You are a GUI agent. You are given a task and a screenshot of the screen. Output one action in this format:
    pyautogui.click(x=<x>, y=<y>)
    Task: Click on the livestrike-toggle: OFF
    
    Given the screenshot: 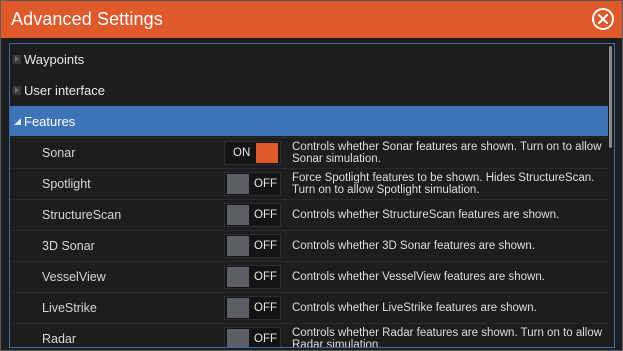 What is the action you would take?
    pyautogui.click(x=252, y=308)
    